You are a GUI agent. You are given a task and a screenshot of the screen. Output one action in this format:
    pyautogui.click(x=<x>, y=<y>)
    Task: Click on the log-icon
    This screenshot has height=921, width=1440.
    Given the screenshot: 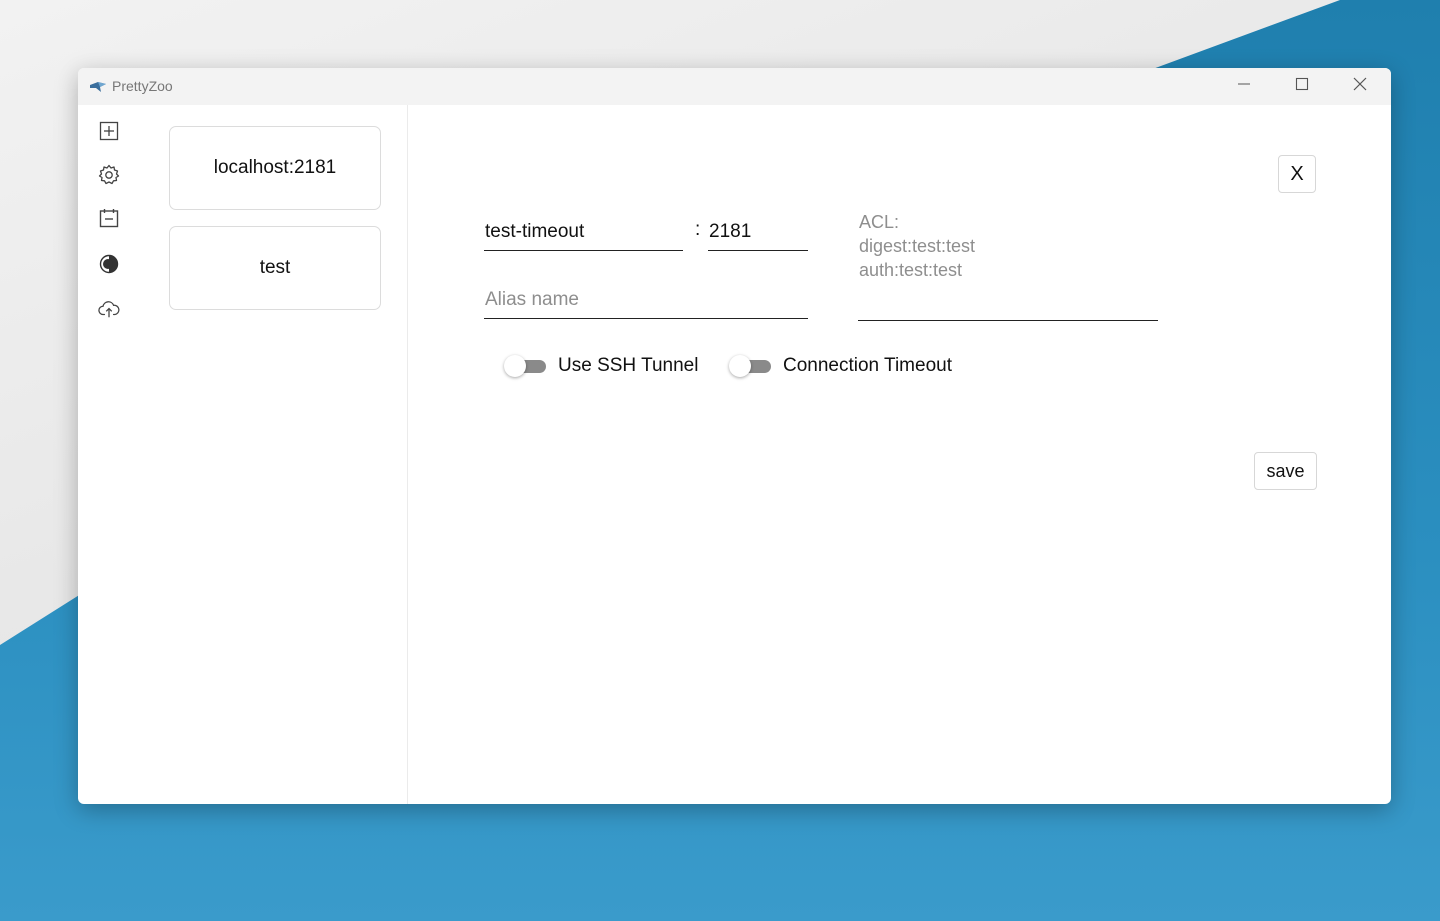 What is the action you would take?
    pyautogui.click(x=109, y=218)
    